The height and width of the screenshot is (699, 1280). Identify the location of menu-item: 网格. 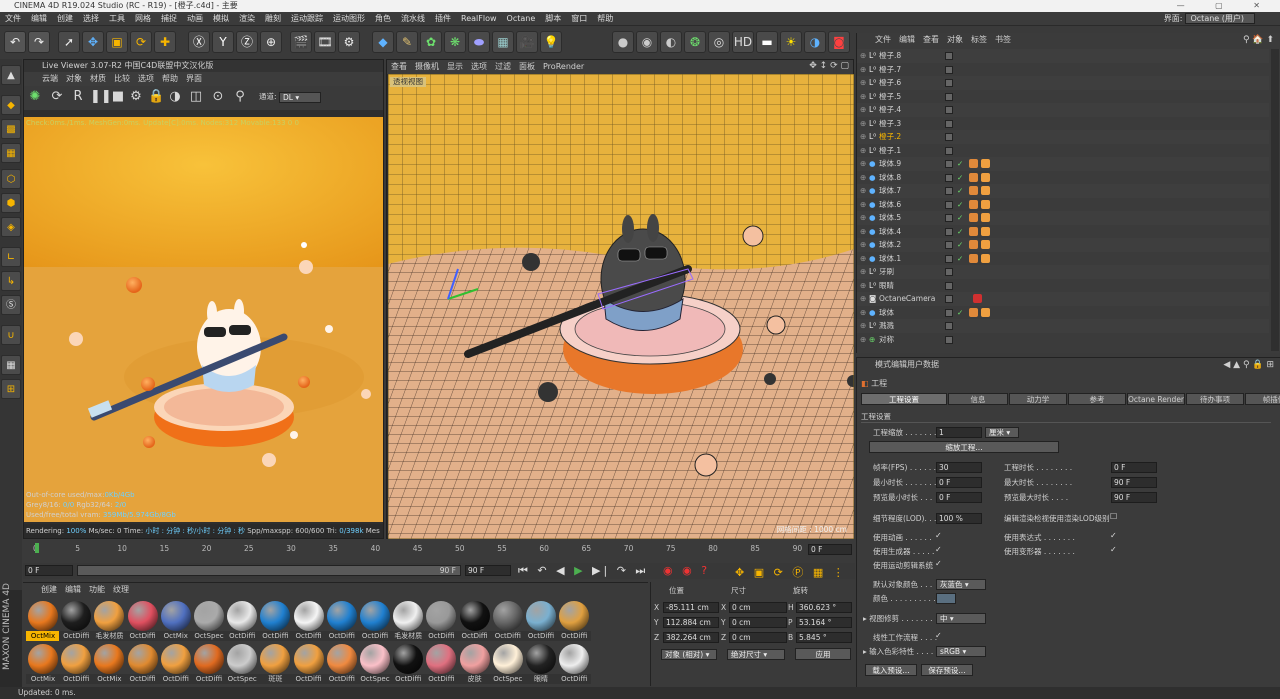
(143, 18).